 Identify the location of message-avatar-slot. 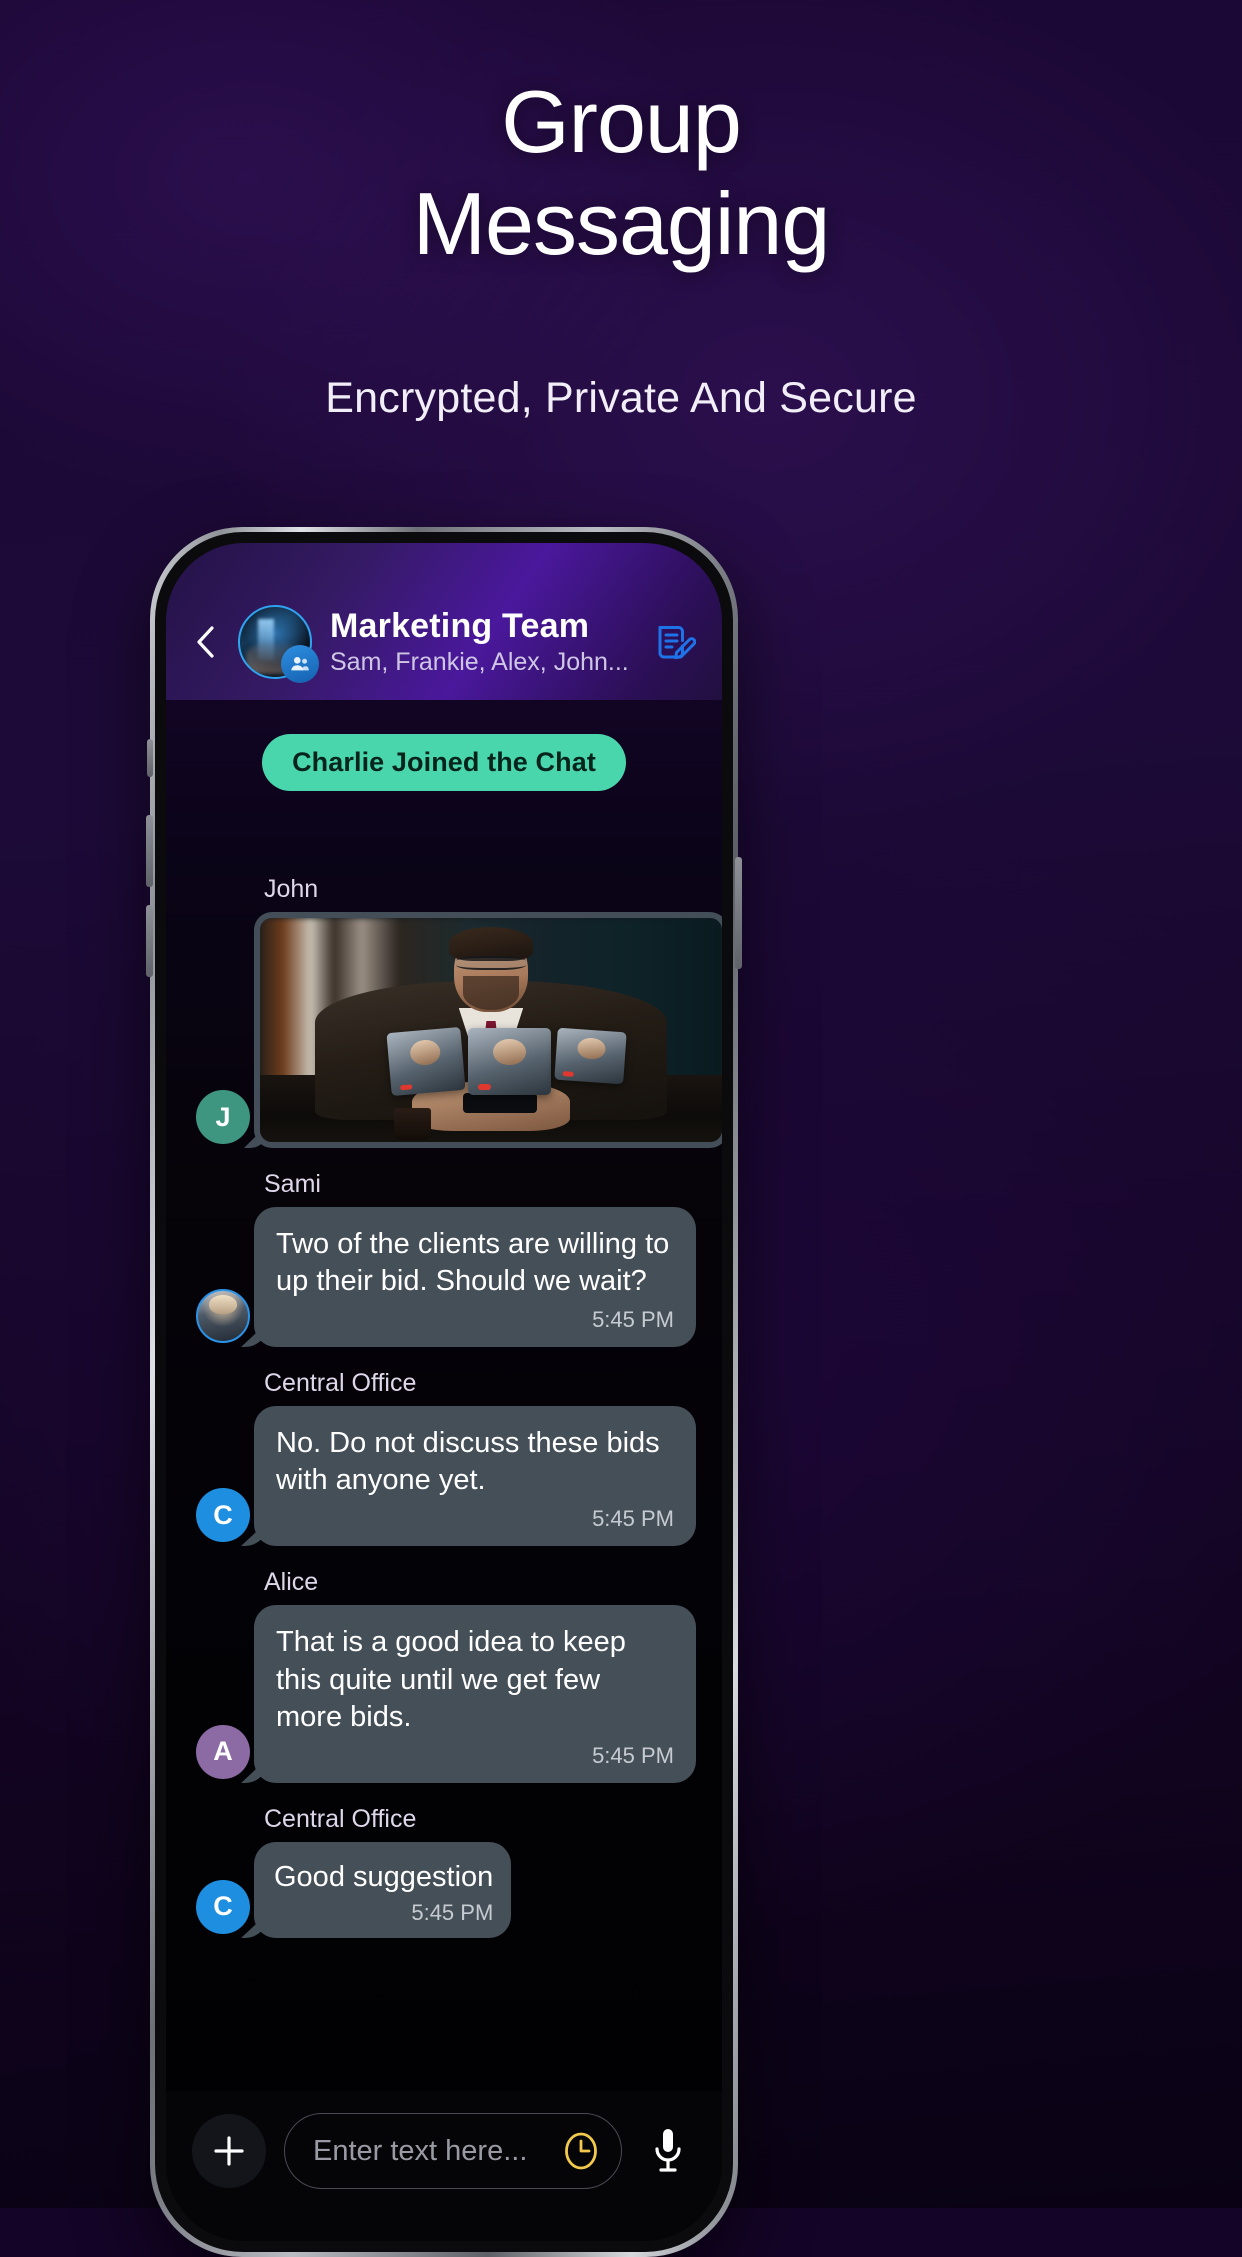
(223, 1318).